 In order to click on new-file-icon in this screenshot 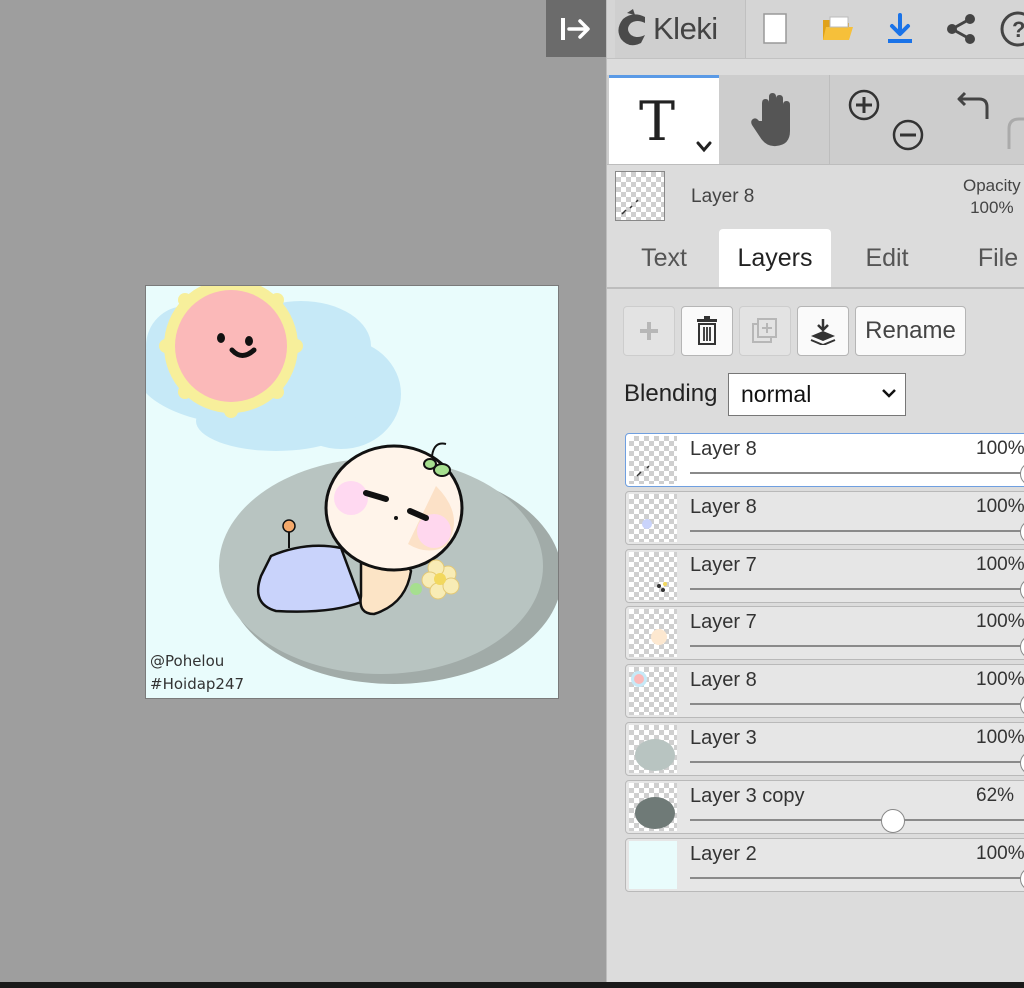, I will do `click(775, 28)`.